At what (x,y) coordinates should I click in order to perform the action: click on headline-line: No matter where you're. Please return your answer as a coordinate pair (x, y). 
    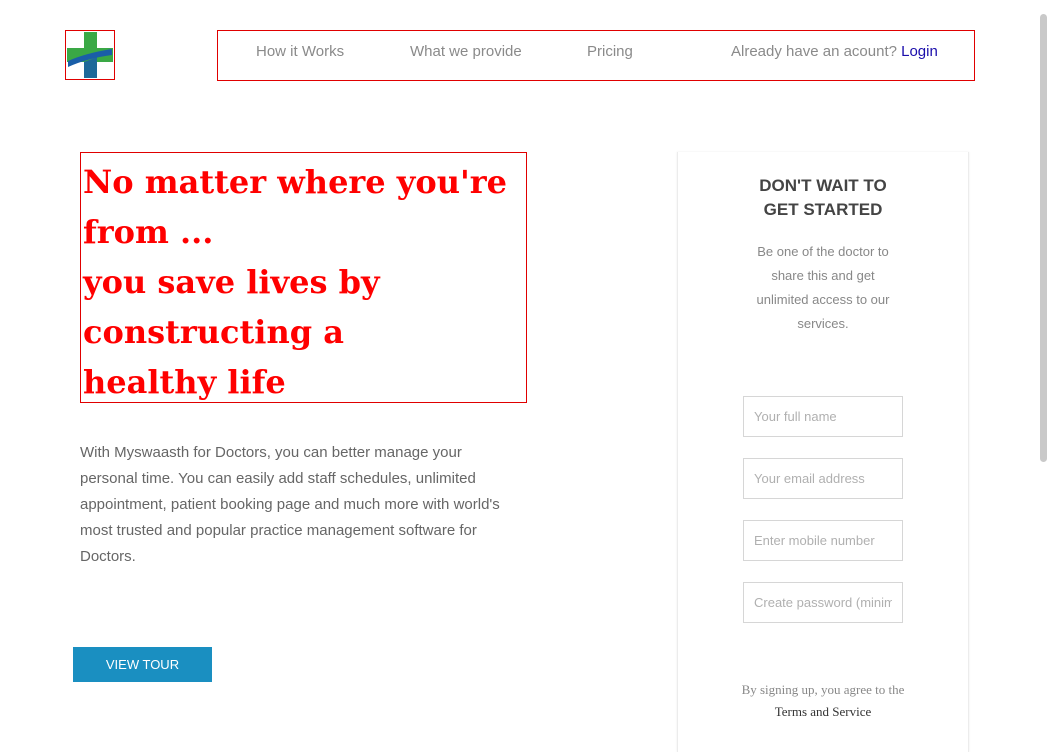
    Looking at the image, I should click on (295, 182).